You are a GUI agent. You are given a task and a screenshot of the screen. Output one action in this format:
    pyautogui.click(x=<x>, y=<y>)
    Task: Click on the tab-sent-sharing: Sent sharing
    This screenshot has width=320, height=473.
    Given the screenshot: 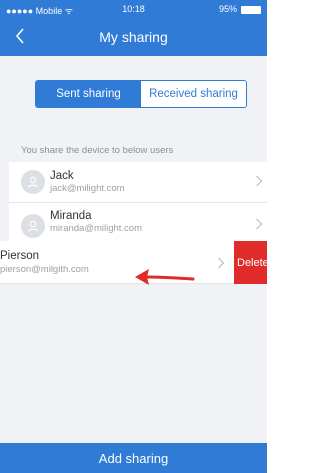 What is the action you would take?
    pyautogui.click(x=88, y=94)
    